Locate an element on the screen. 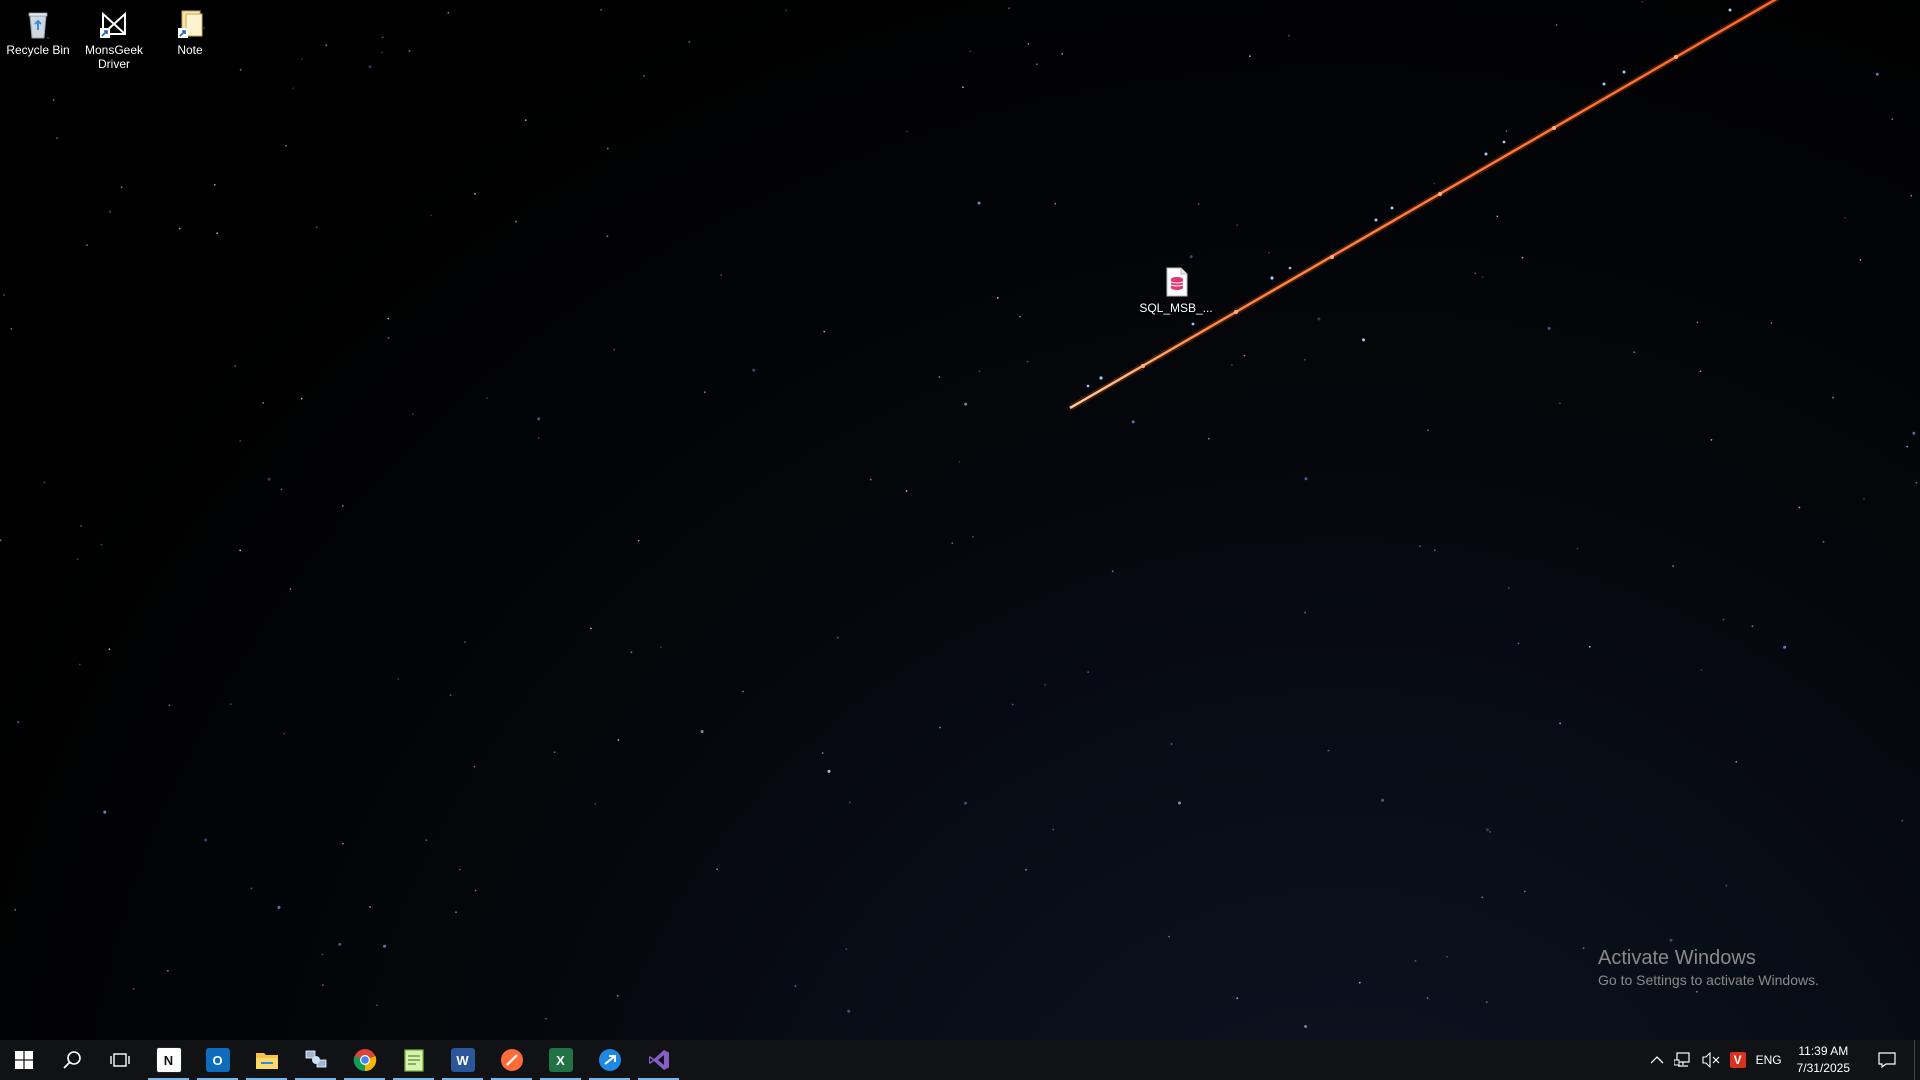  chevron-up-icon is located at coordinates (1657, 1060).